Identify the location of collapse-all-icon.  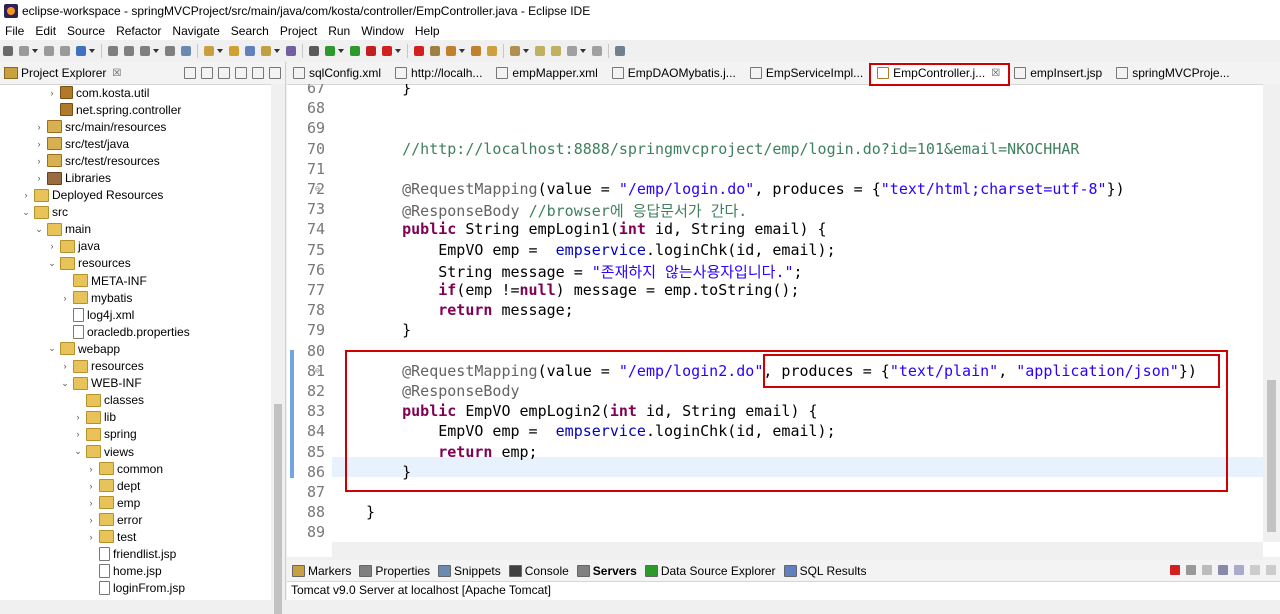
(190, 73).